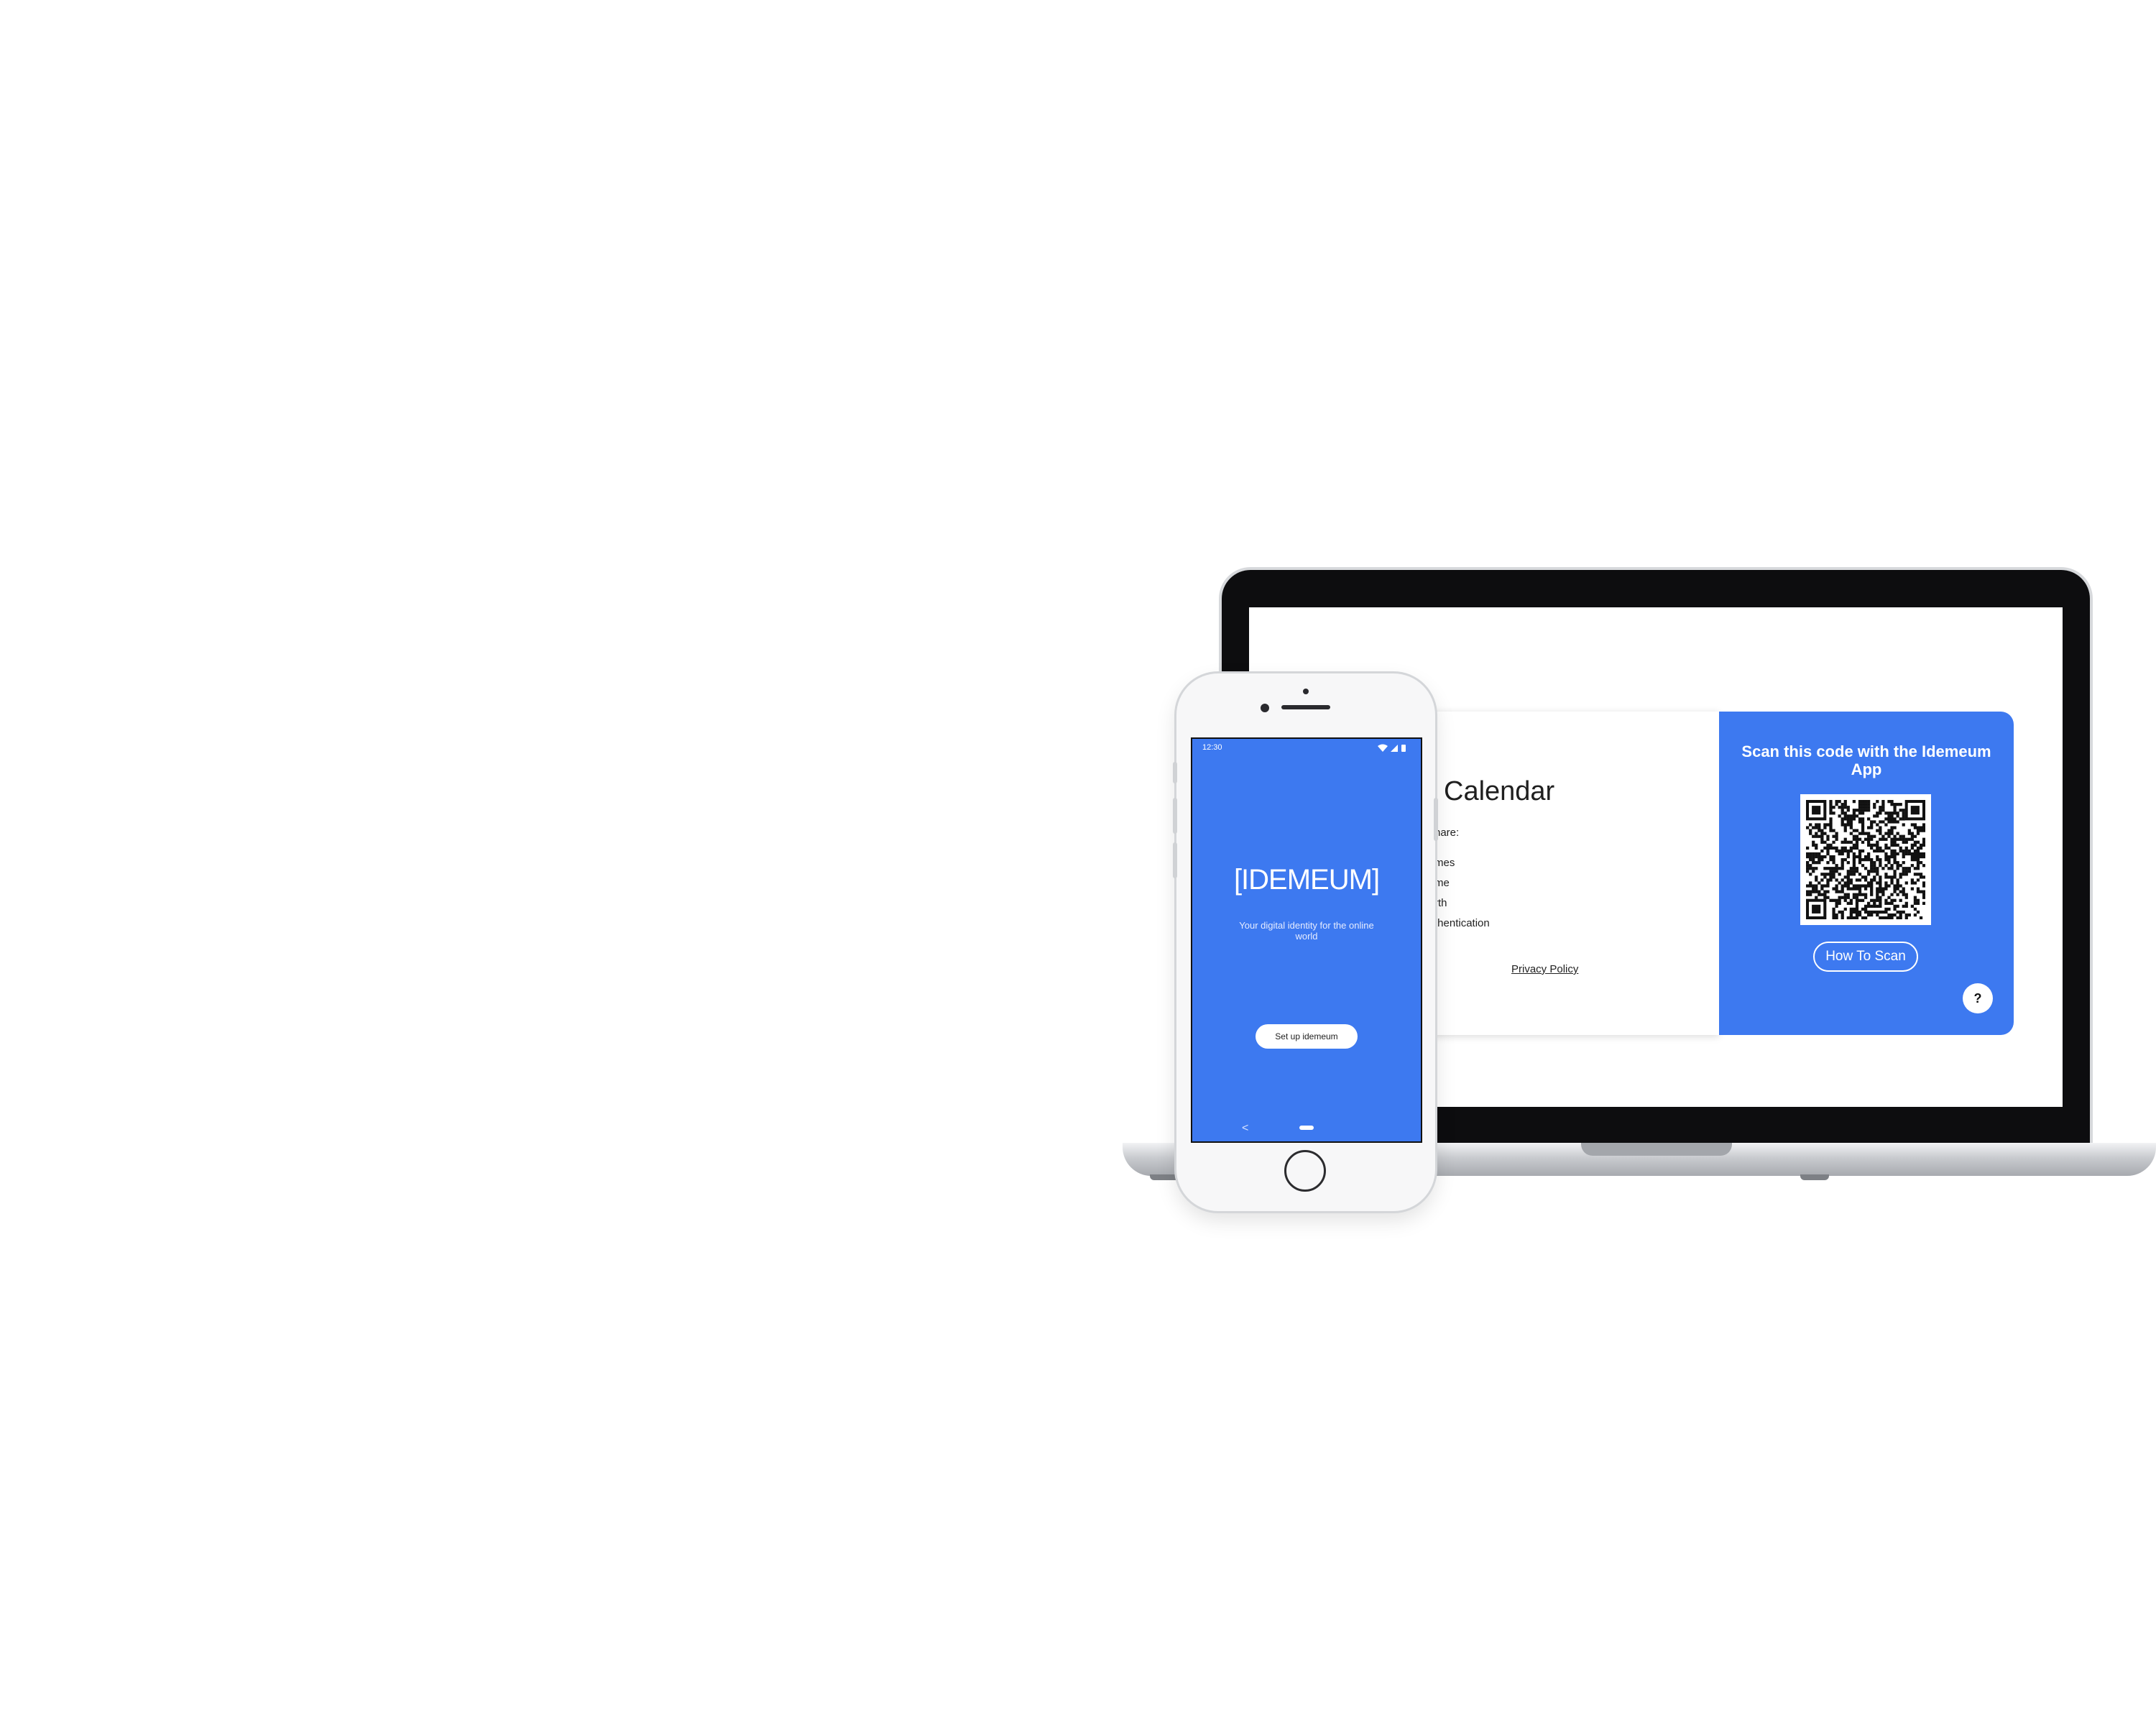 The height and width of the screenshot is (1725, 2156). I want to click on phone-speaker, so click(1306, 707).